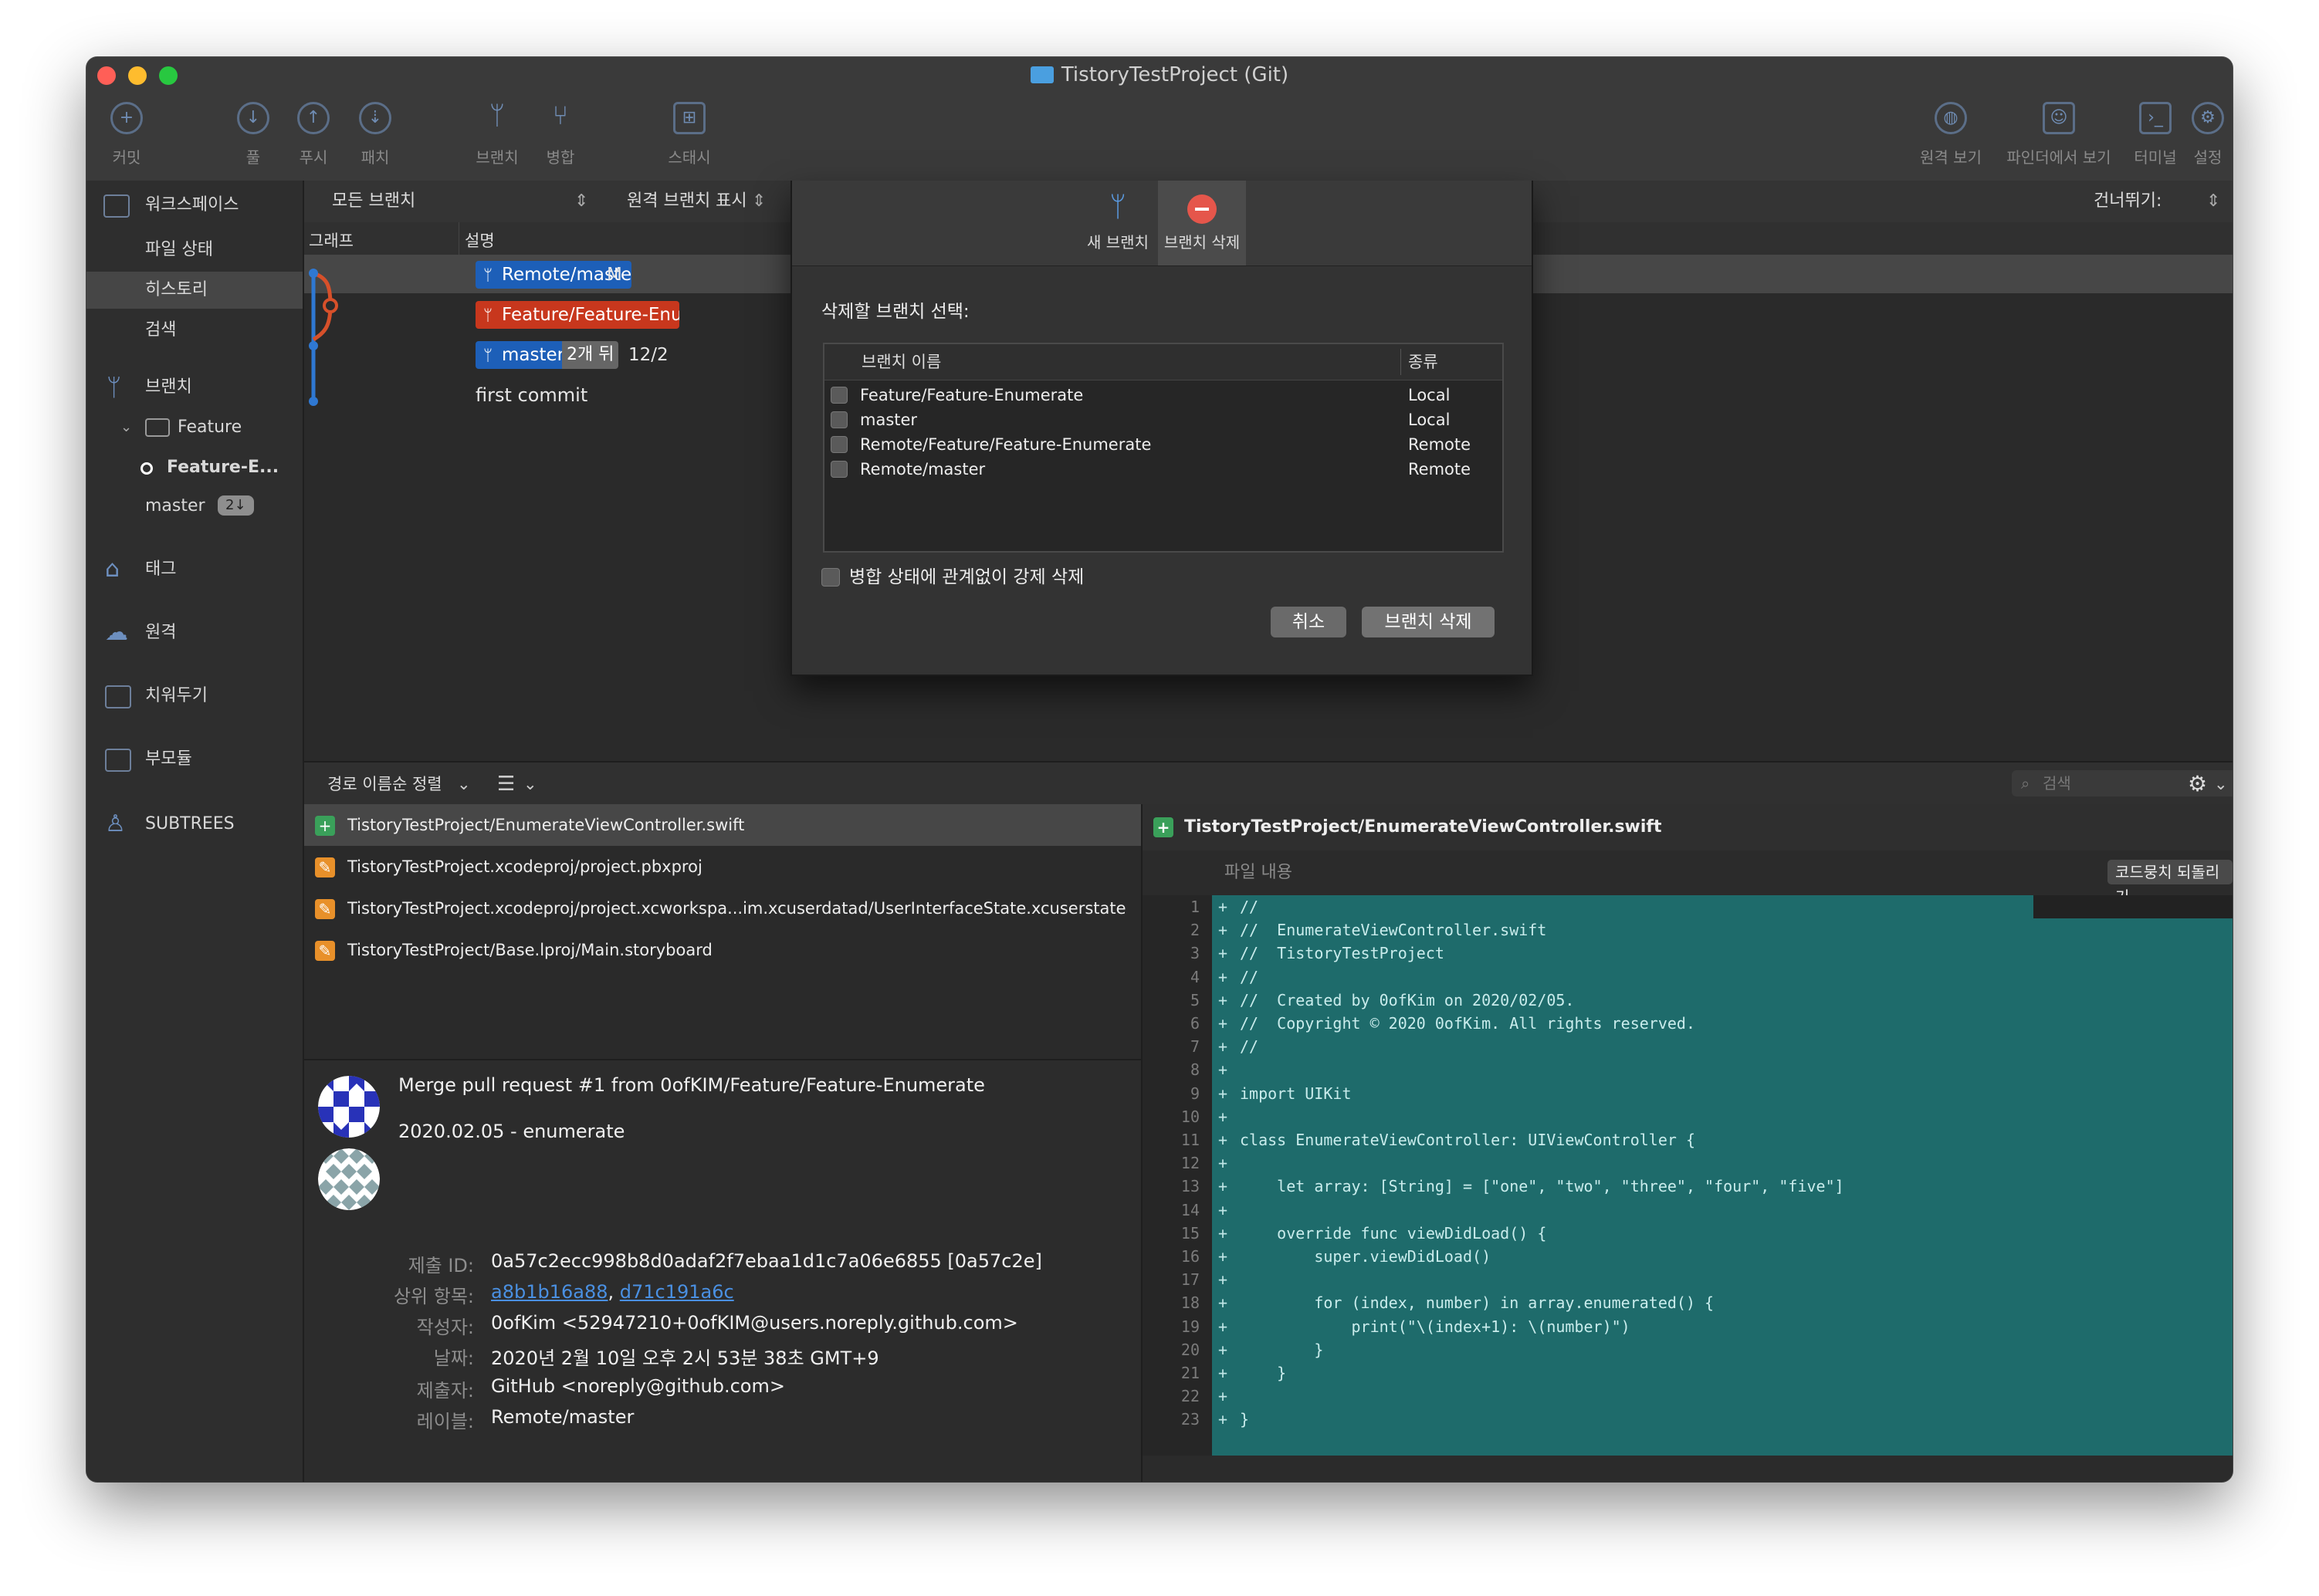 Image resolution: width=2319 pixels, height=1596 pixels. What do you see at coordinates (1688, 1047) in the screenshot?
I see `diff-line: 7 + //` at bounding box center [1688, 1047].